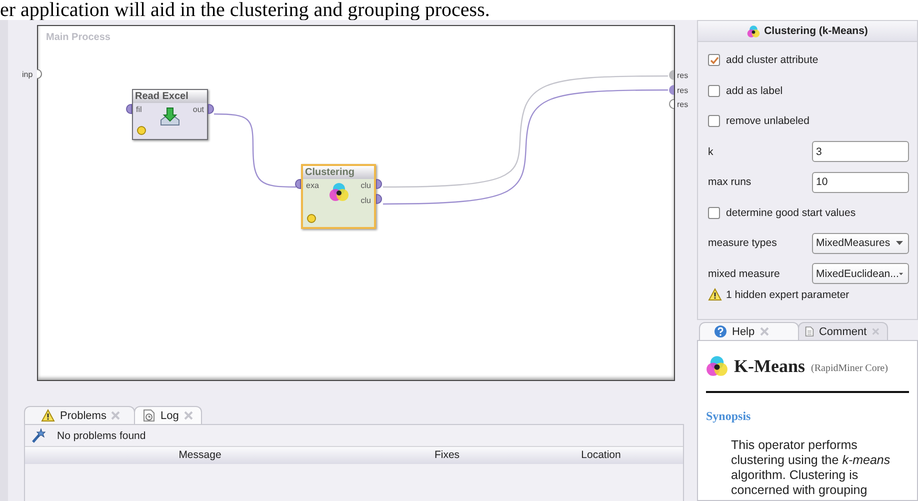 Image resolution: width=918 pixels, height=501 pixels. What do you see at coordinates (170, 117) in the screenshot?
I see `download-tray-icon` at bounding box center [170, 117].